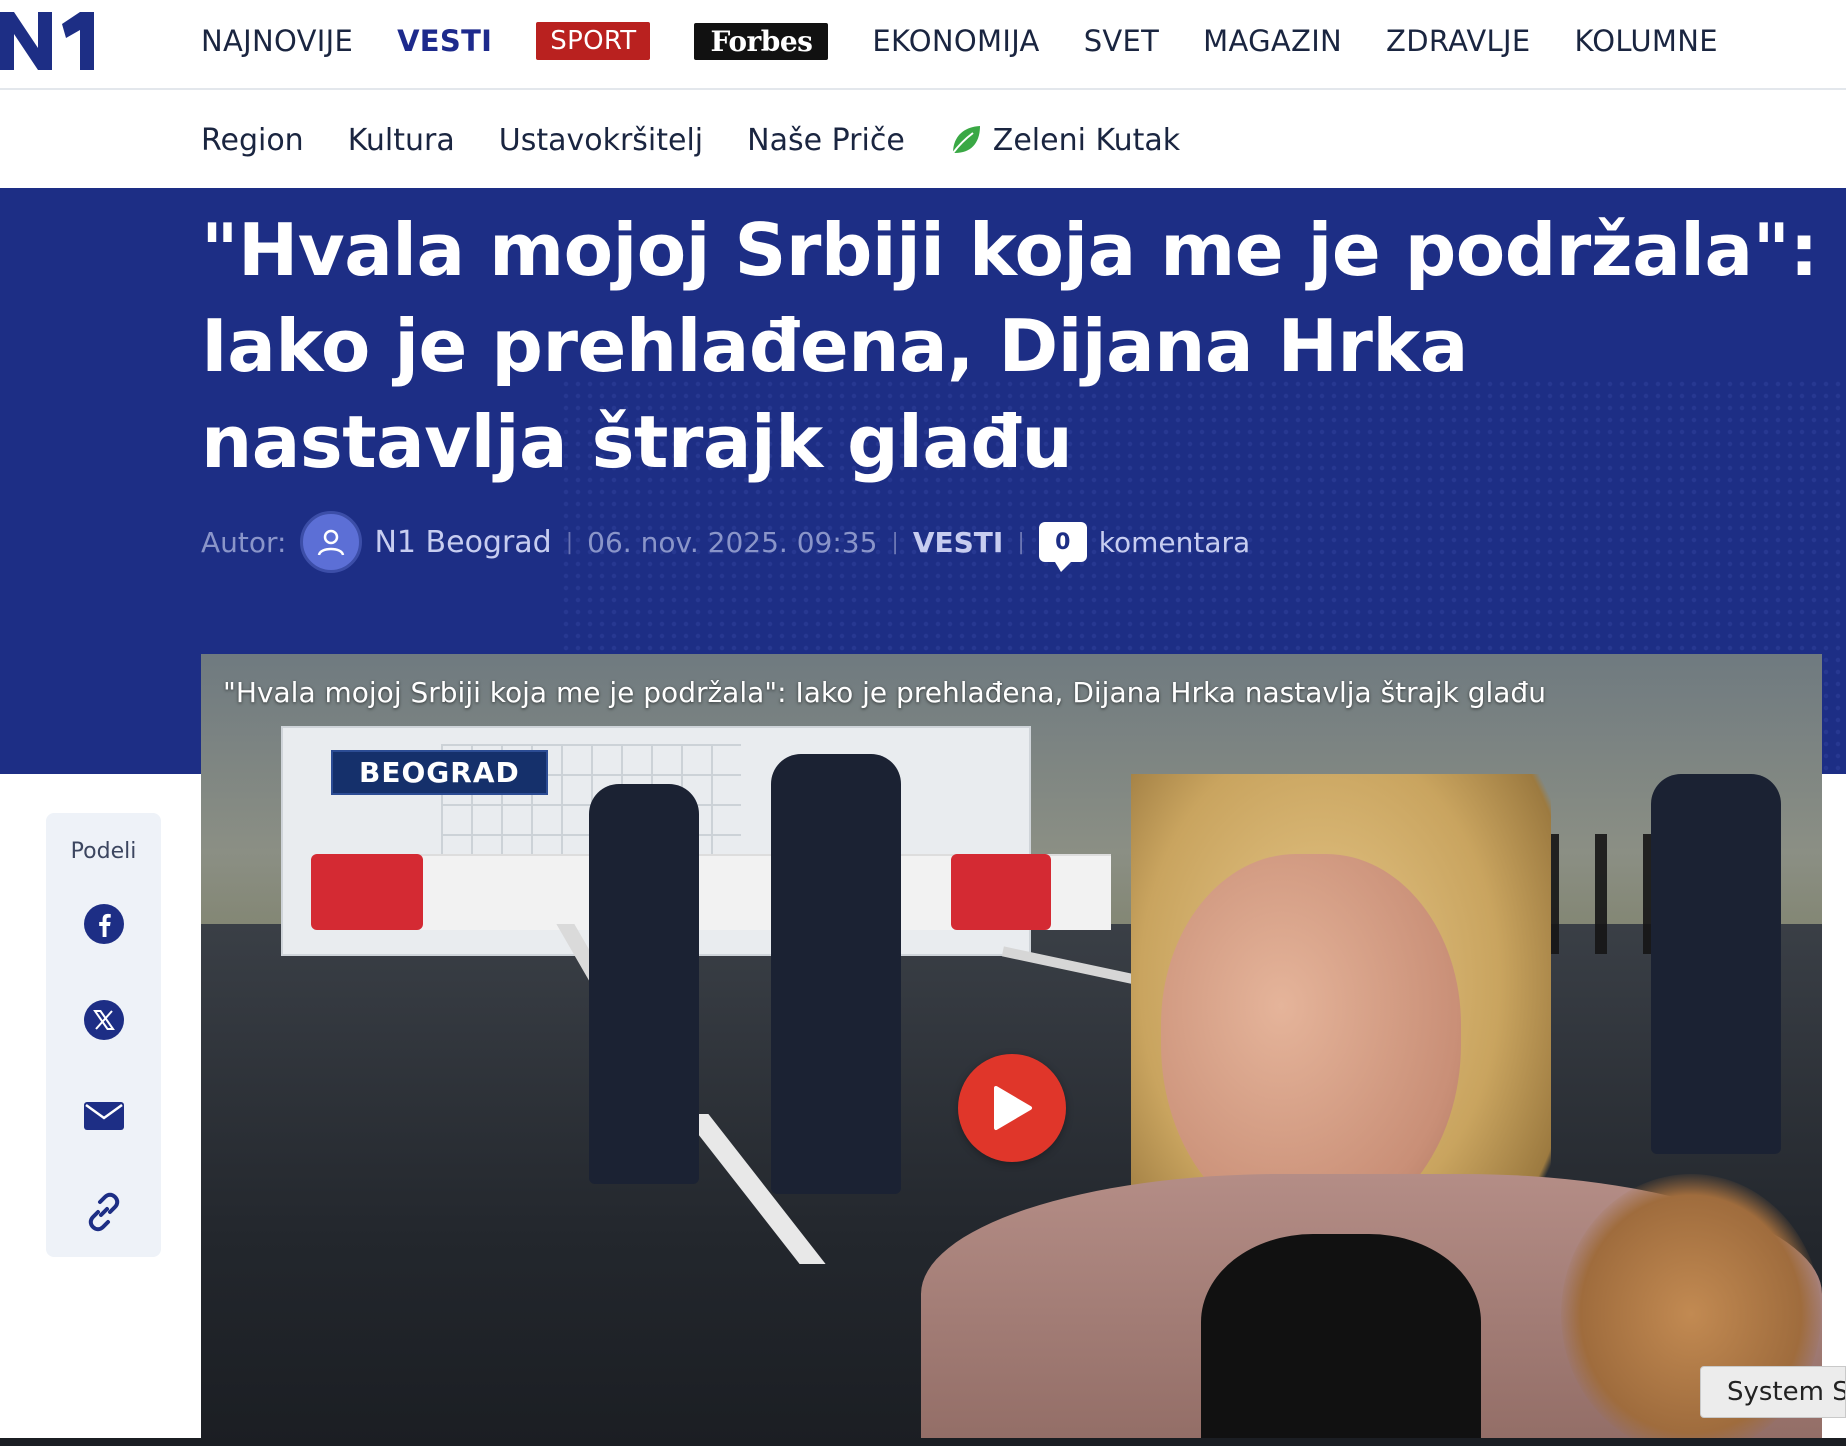 Image resolution: width=1846 pixels, height=1446 pixels. I want to click on section-link: VESTI, so click(958, 542).